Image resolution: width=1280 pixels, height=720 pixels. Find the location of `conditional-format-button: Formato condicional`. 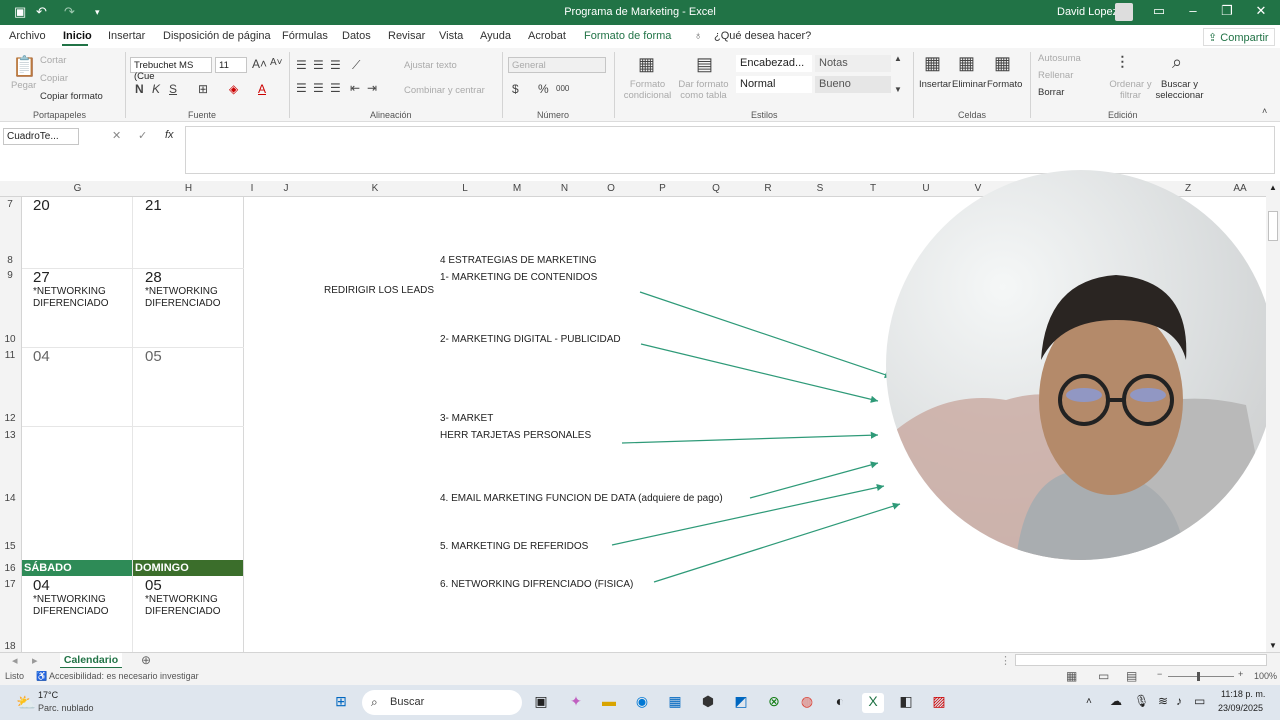

conditional-format-button: Formato condicional is located at coordinates (647, 90).